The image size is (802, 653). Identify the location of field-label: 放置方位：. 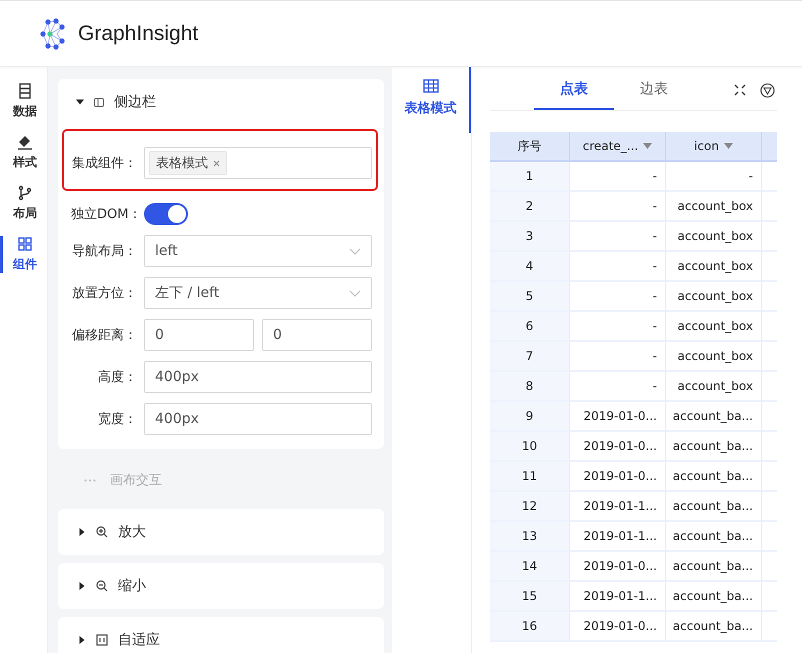
(104, 293).